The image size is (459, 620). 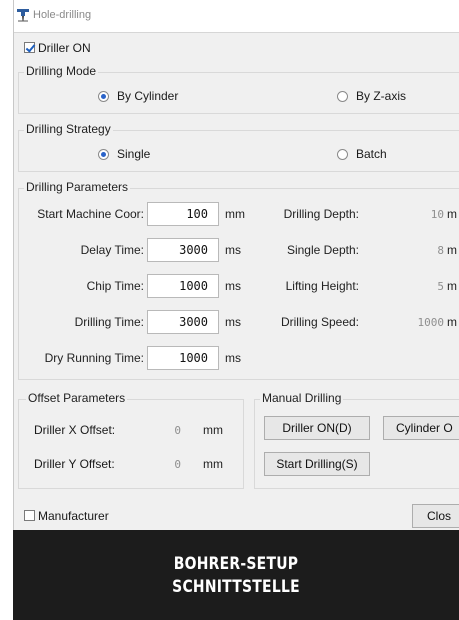 I want to click on offset-parameters-title: Offset Parameters, so click(x=77, y=398).